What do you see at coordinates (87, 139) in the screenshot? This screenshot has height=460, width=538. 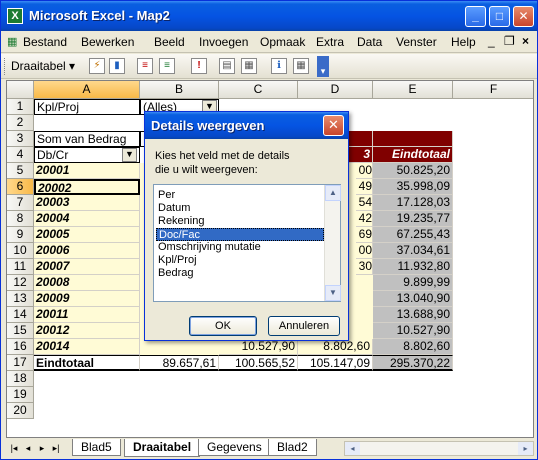 I see `data-field-label: Som van Bedrag` at bounding box center [87, 139].